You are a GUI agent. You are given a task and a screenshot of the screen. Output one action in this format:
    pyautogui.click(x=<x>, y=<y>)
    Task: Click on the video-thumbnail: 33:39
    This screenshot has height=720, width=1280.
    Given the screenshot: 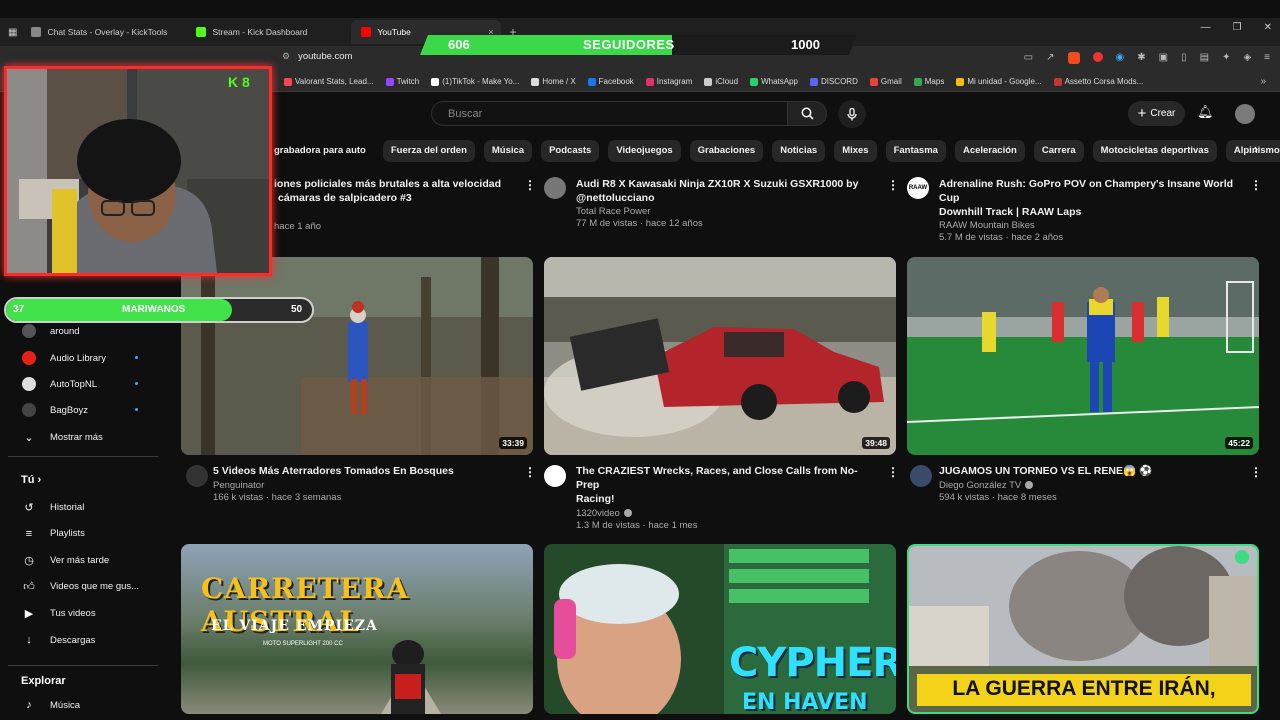 What is the action you would take?
    pyautogui.click(x=357, y=356)
    